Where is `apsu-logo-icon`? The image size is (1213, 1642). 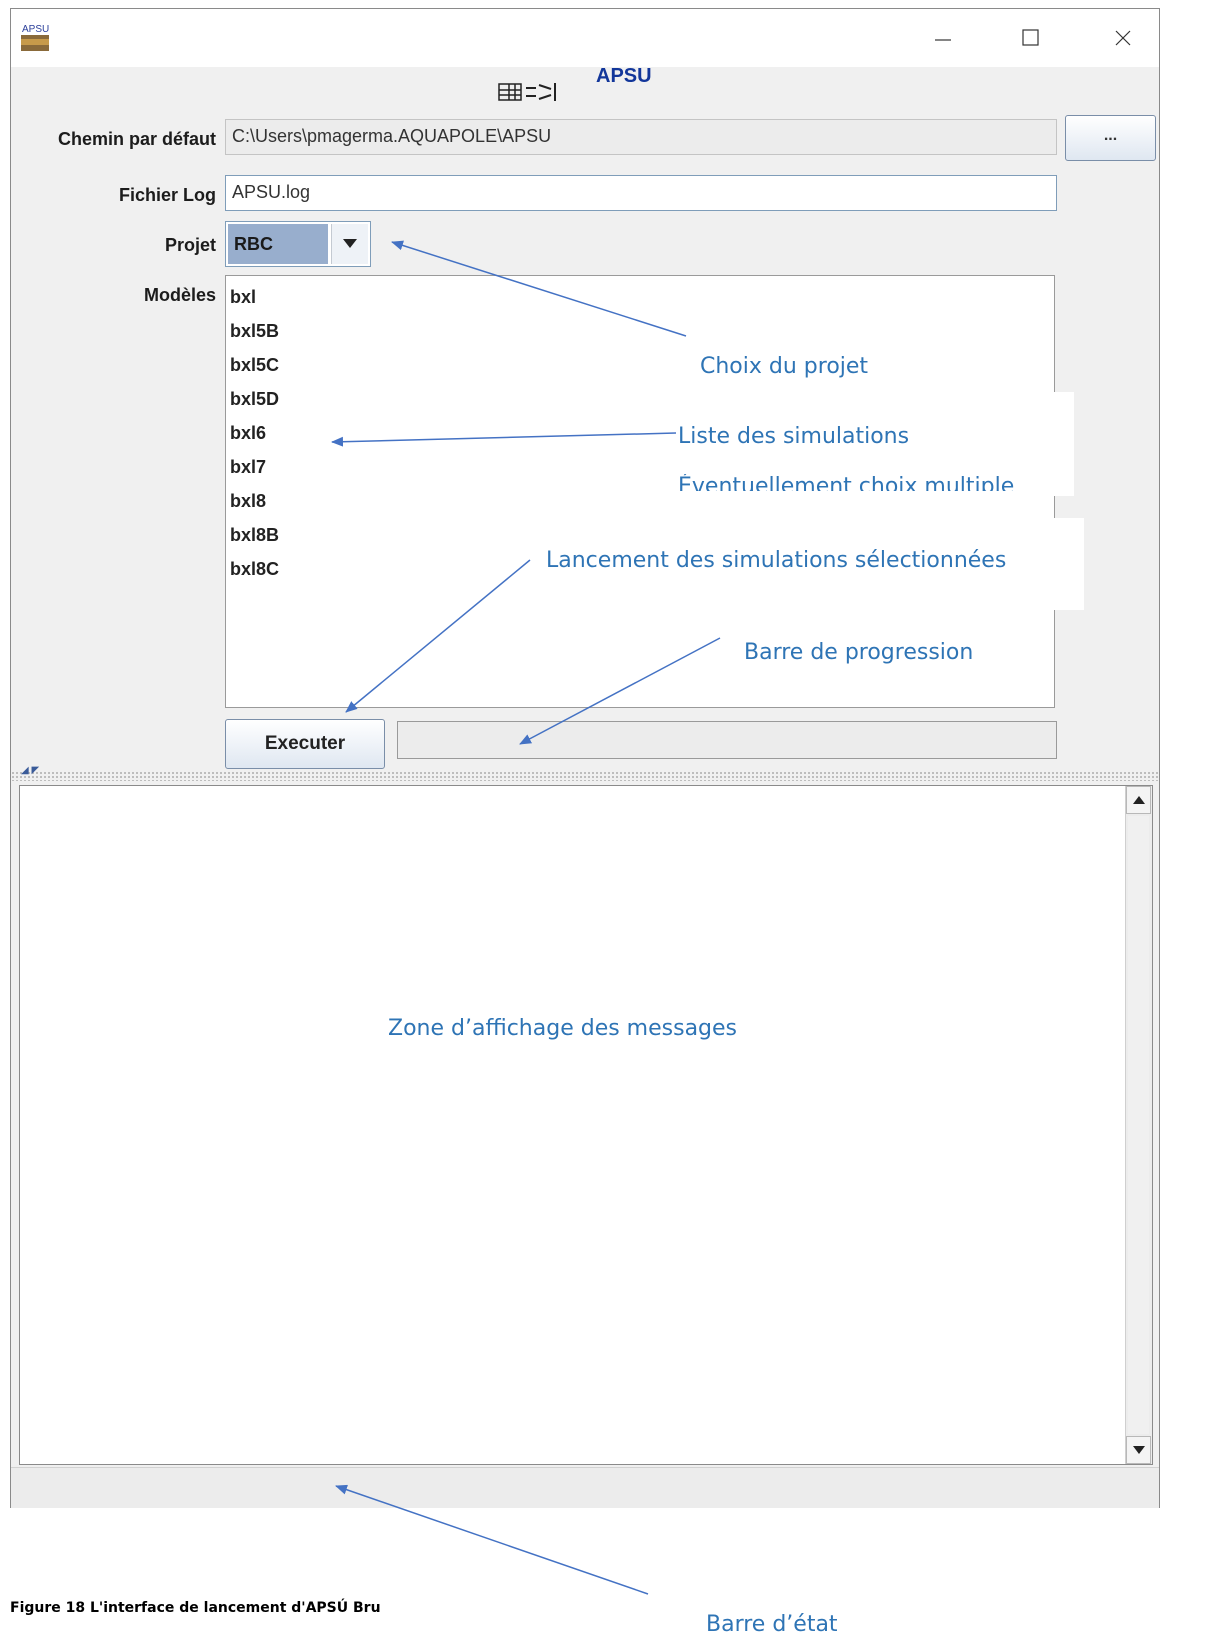
apsu-logo-icon is located at coordinates (534, 92).